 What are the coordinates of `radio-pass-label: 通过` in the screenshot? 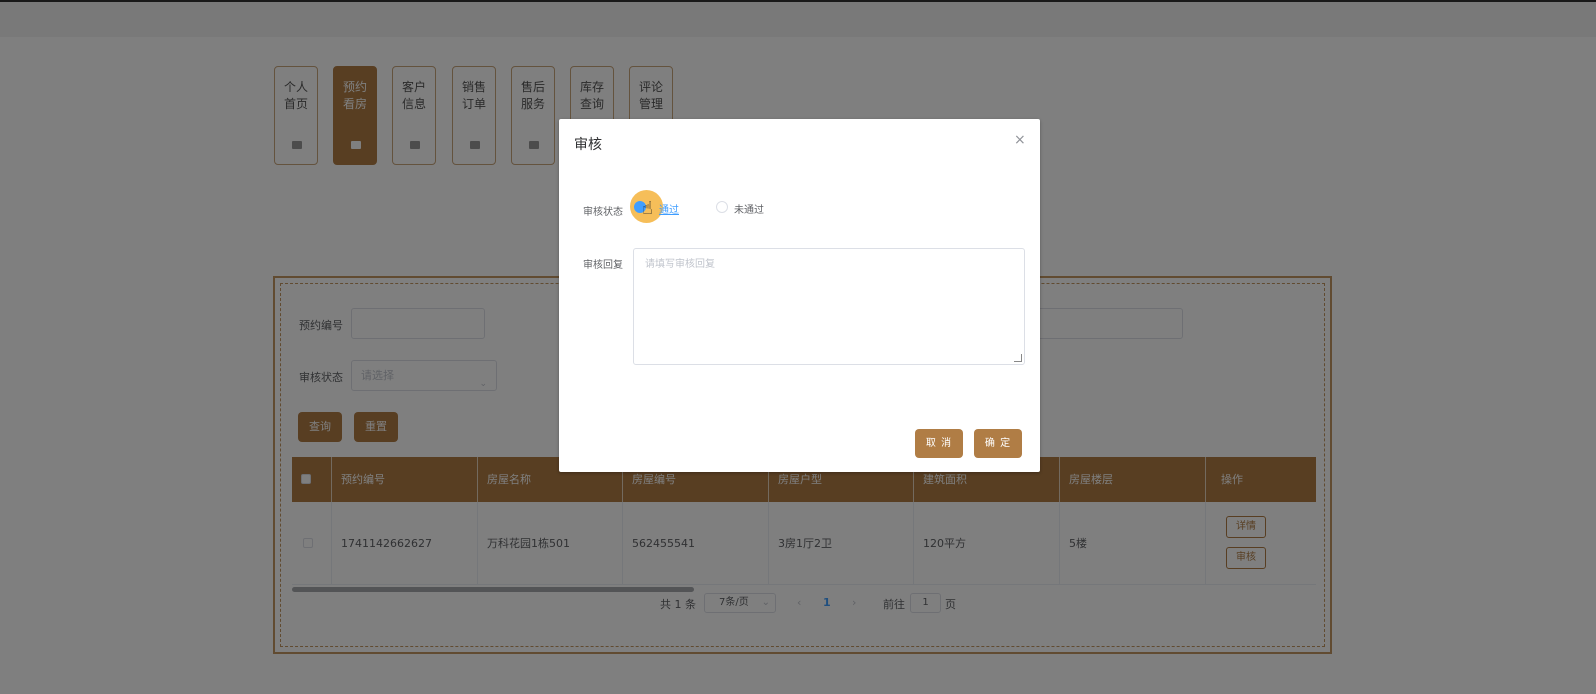 It's located at (669, 208).